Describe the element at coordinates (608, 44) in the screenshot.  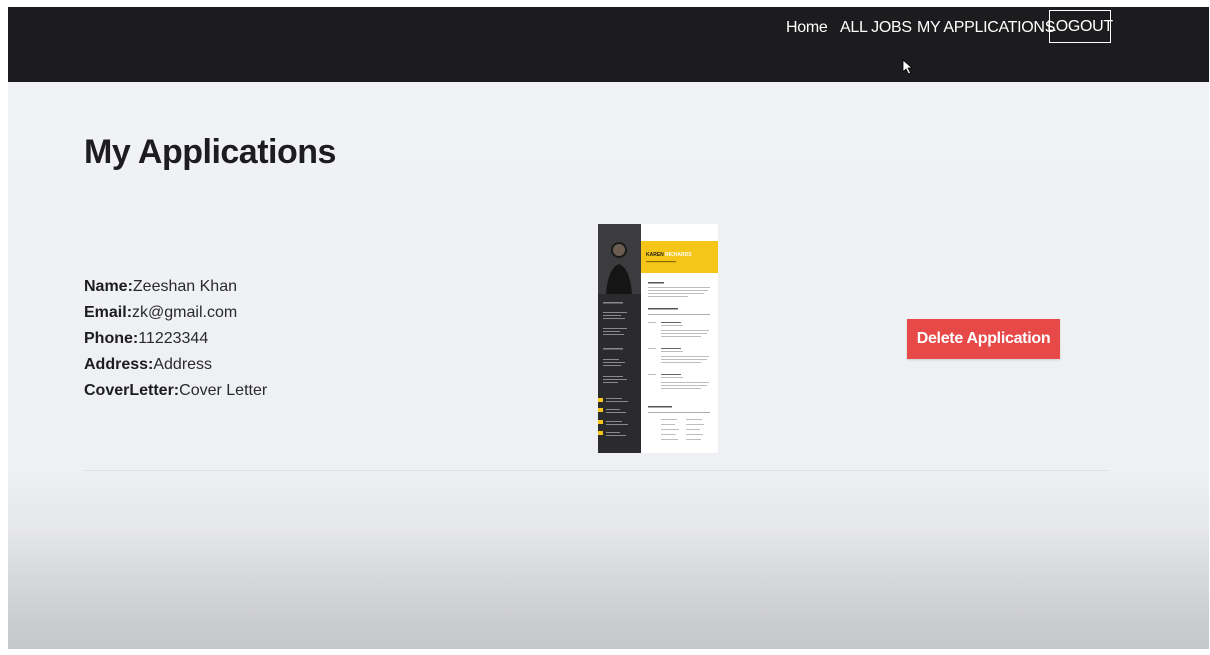
I see `navbar: Home ALL JOBS MY APPLICATIONS LOGOUT` at that location.